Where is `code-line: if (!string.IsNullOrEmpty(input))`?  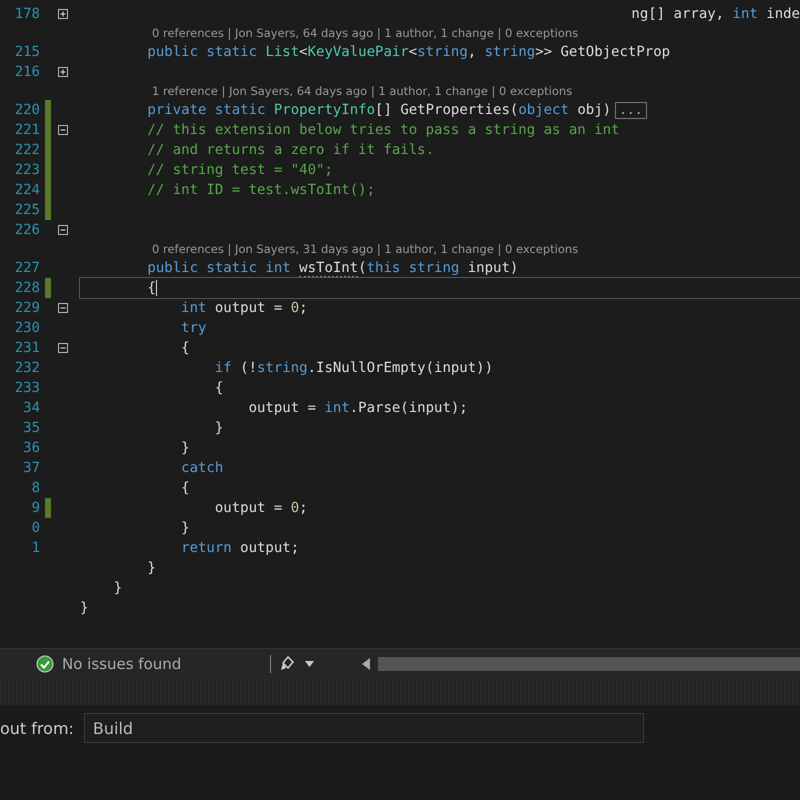 code-line: if (!string.IsNullOrEmpty(input)) is located at coordinates (354, 368).